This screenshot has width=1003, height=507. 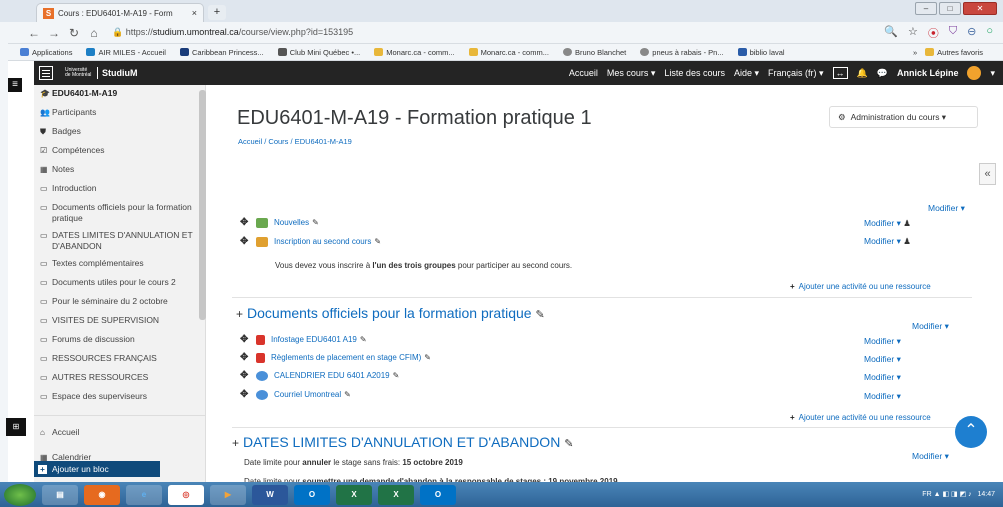 I want to click on activity-calendrier: ✥ CALENDRIER EDU 6401 A2019 ✎, so click(x=319, y=375).